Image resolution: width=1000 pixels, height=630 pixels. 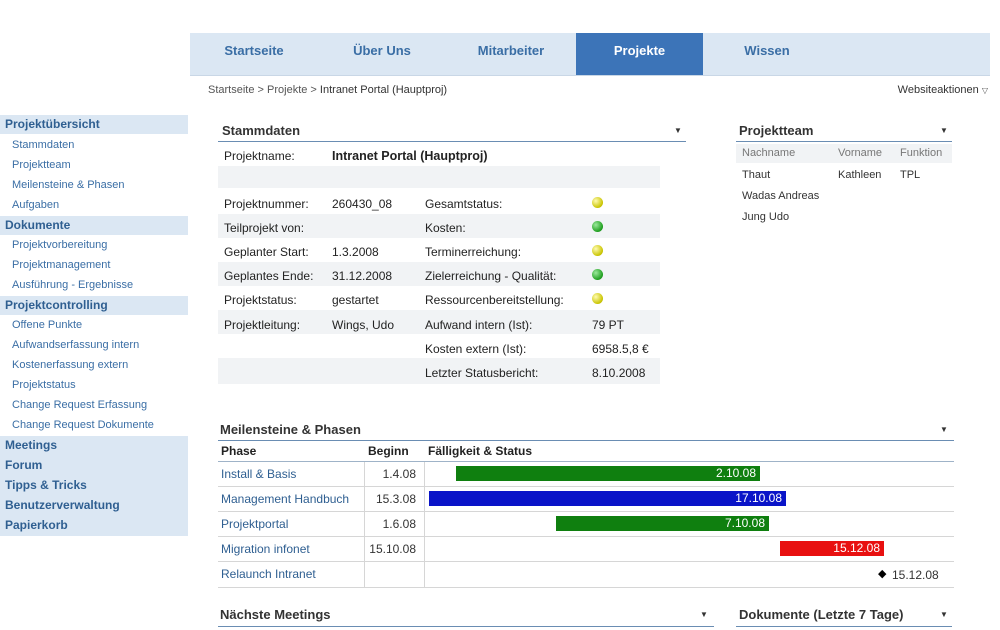 I want to click on meilensteine-menu-arrow-icon: ▼, so click(x=944, y=429).